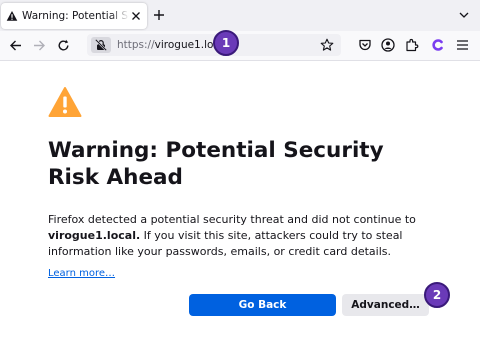 The height and width of the screenshot is (343, 480). I want to click on warning-icon, so click(65, 102).